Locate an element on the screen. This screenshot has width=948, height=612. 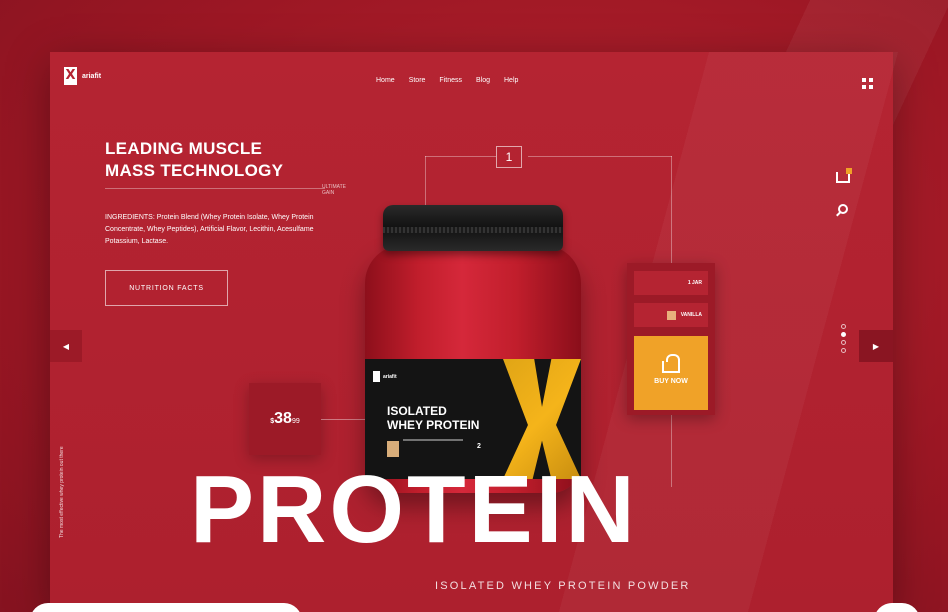
label-logo: ariafit is located at coordinates (385, 376).